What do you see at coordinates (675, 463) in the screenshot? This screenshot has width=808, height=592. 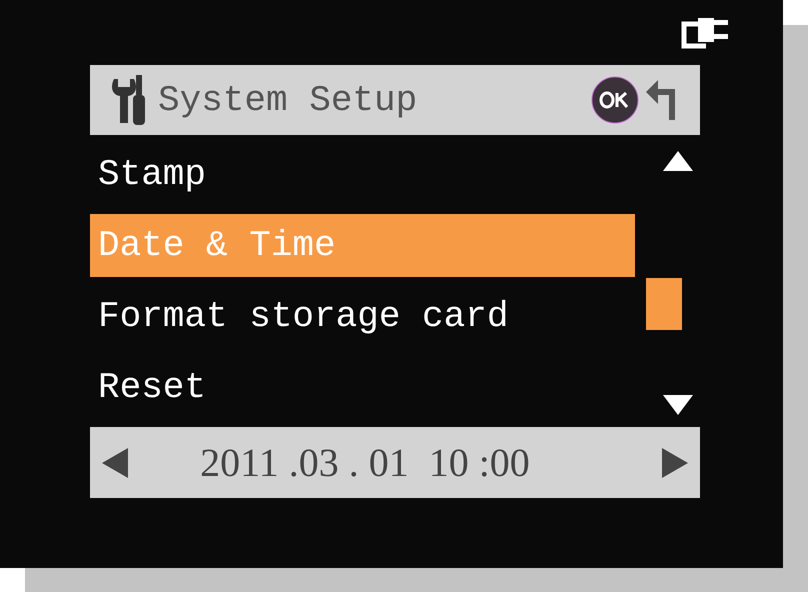 I see `right-arrow-icon` at bounding box center [675, 463].